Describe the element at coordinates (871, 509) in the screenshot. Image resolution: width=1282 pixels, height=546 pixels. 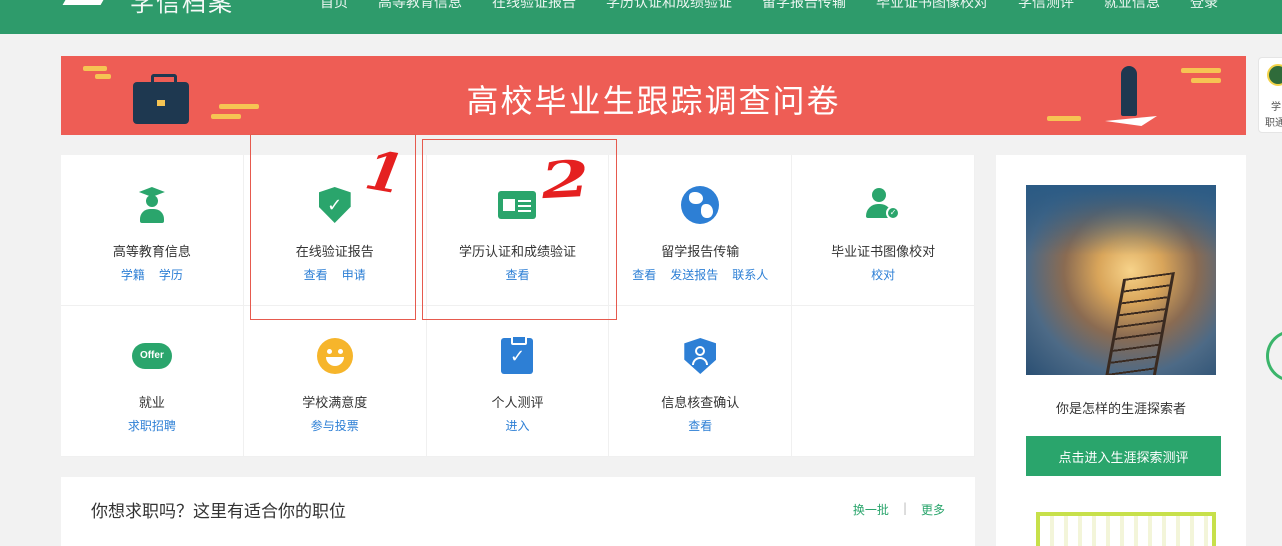
I see `refresh-jobs-link: 换一批` at that location.